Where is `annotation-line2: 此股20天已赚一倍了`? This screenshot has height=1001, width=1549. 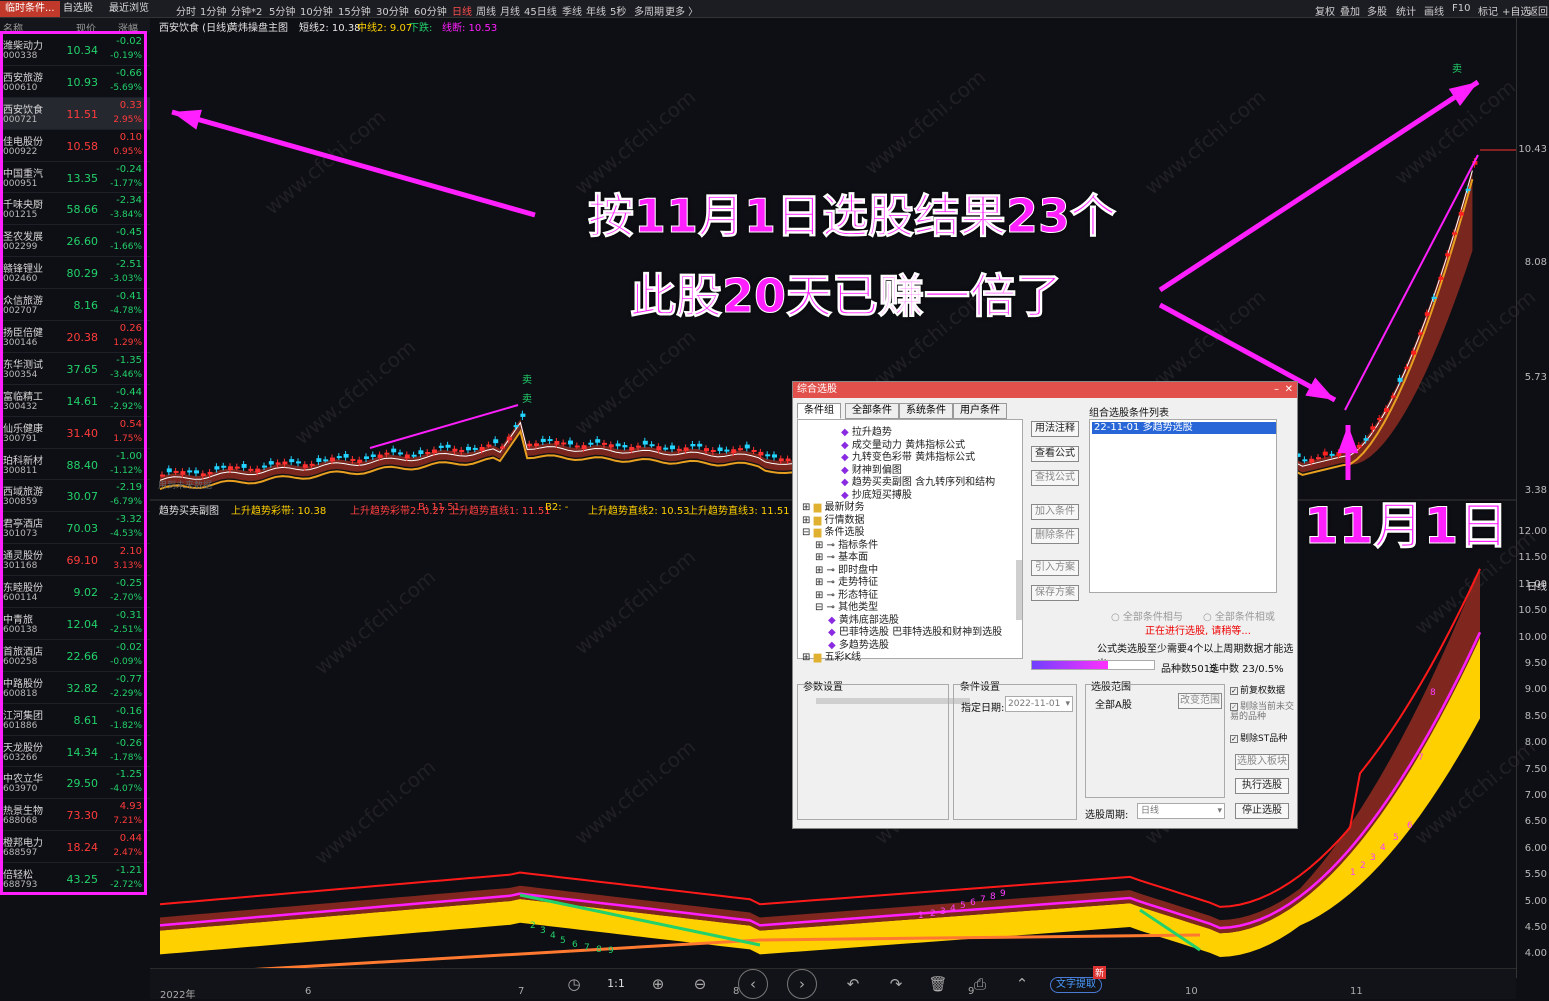 annotation-line2: 此股20天已赚一倍了 is located at coordinates (846, 296).